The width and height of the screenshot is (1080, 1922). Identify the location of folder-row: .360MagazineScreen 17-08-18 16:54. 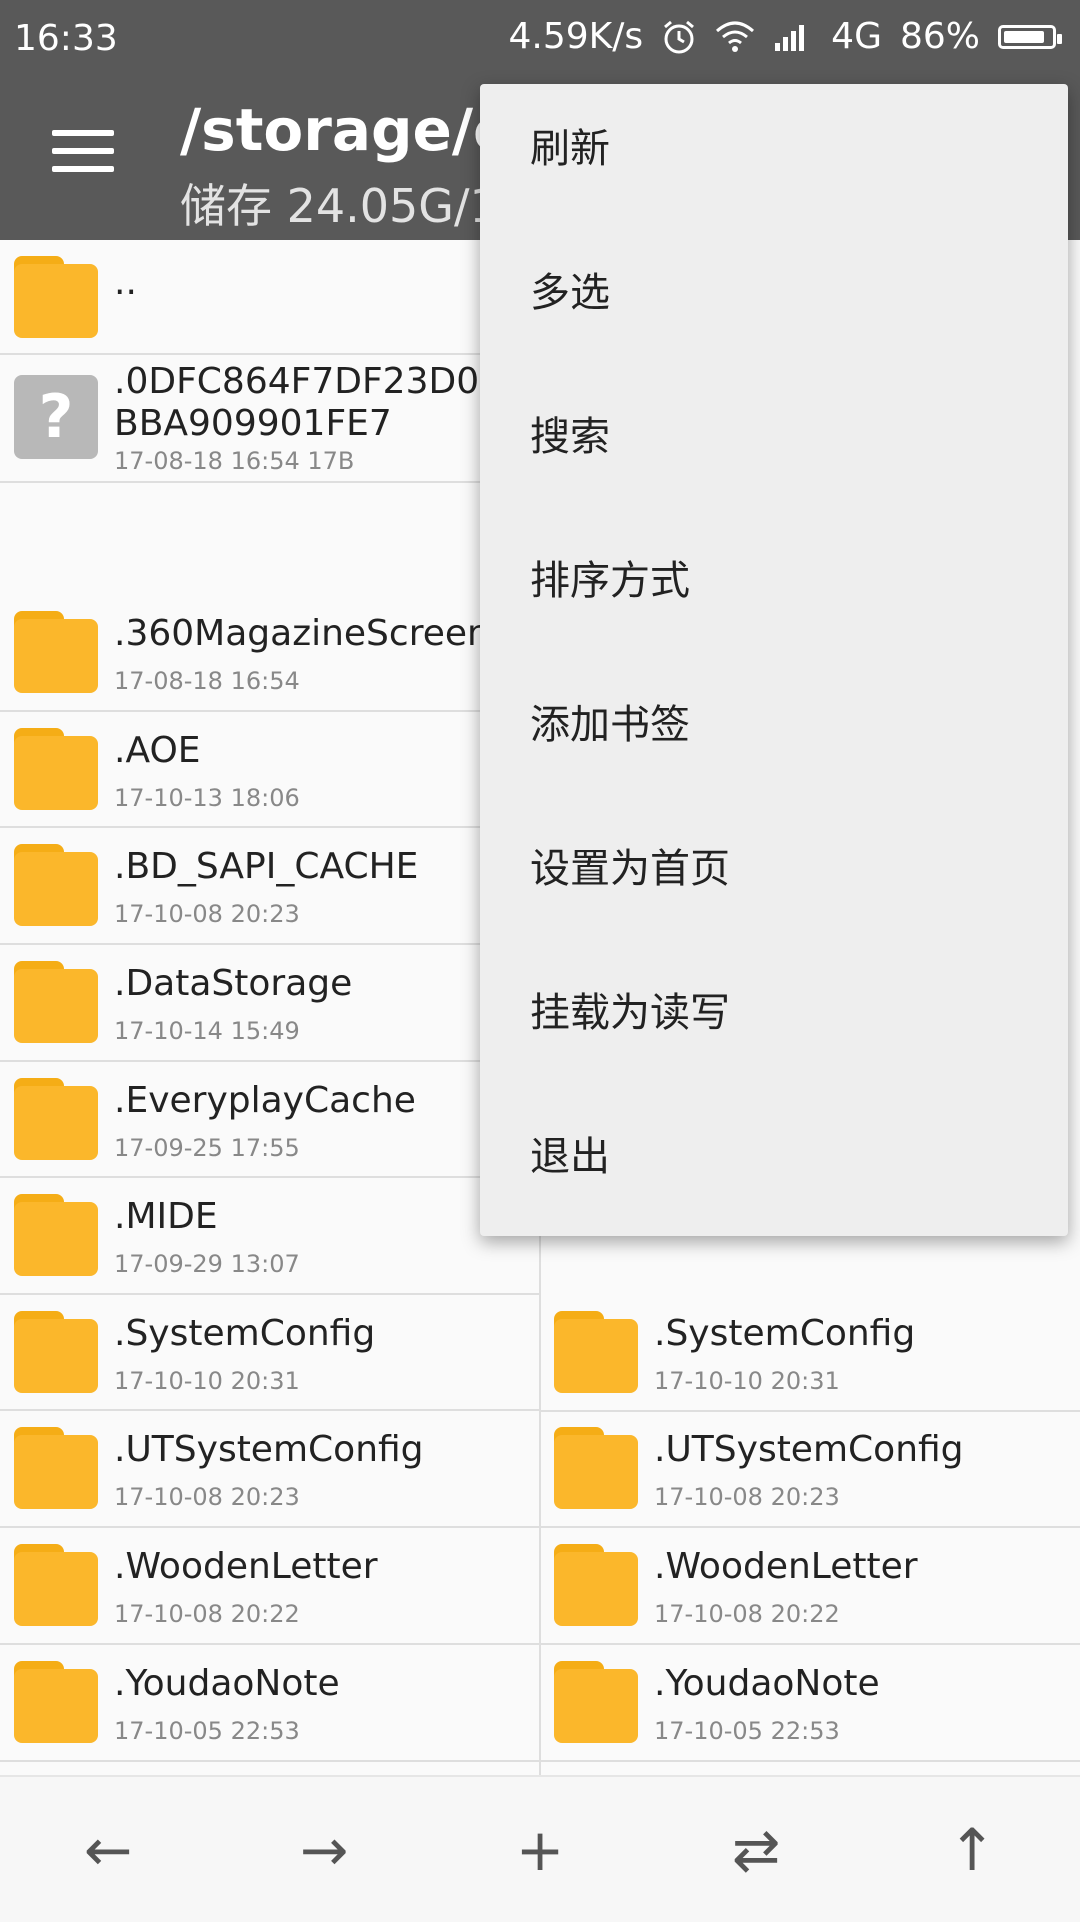
(270, 653).